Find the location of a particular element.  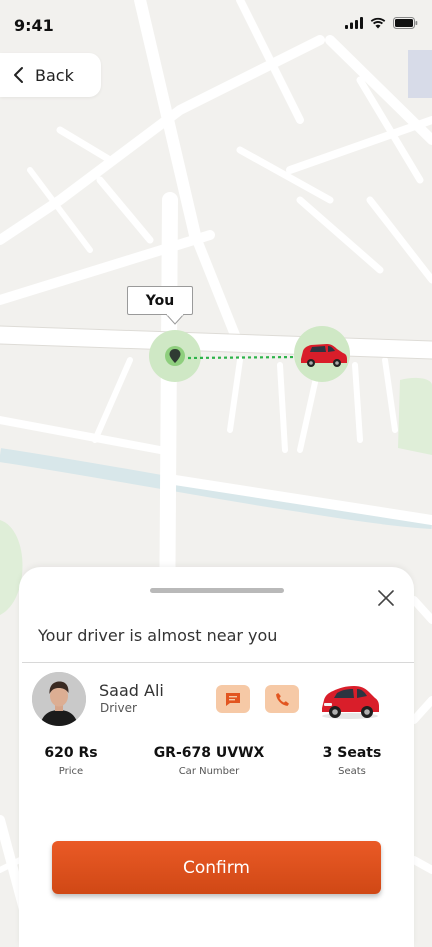

back-button: Back is located at coordinates (50, 75).